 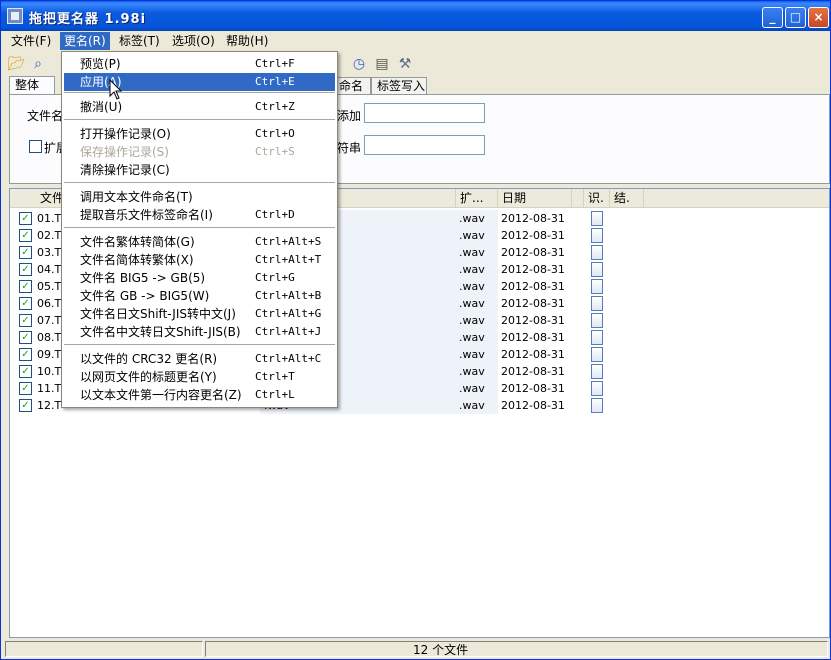 I want to click on menu-item-gb-to-big5: 文件名 GB -> BIG5(W) Ctrl+Alt+B, so click(x=199, y=296).